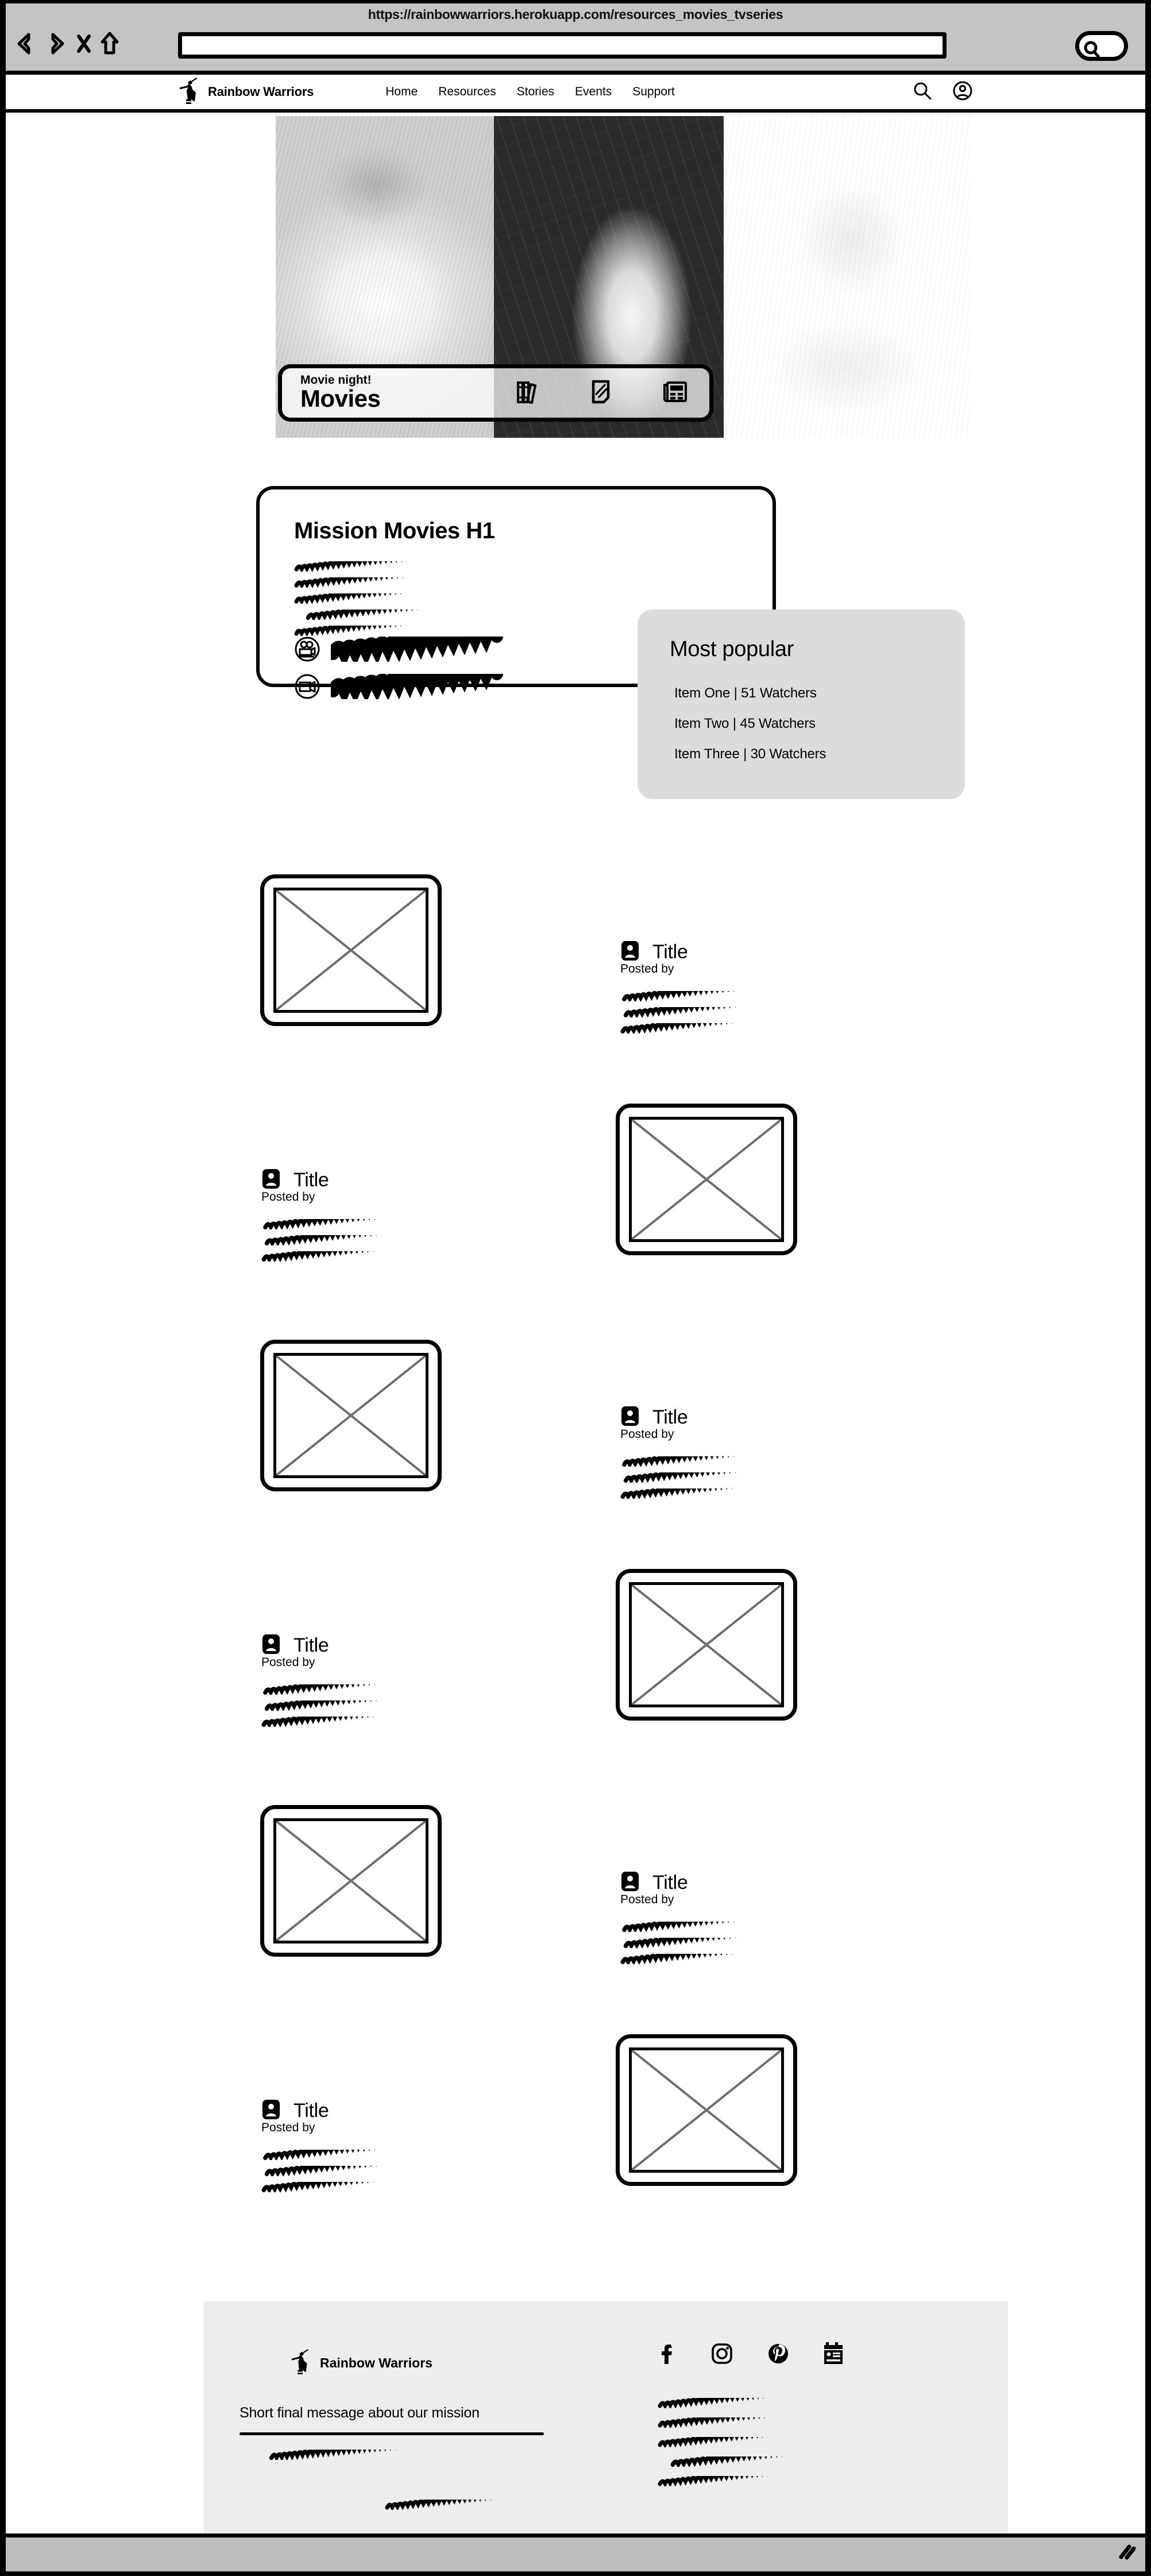 Image resolution: width=1151 pixels, height=2576 pixels. Describe the element at coordinates (246, 93) in the screenshot. I see `brand-logo-link: Rainbow Warriors` at that location.